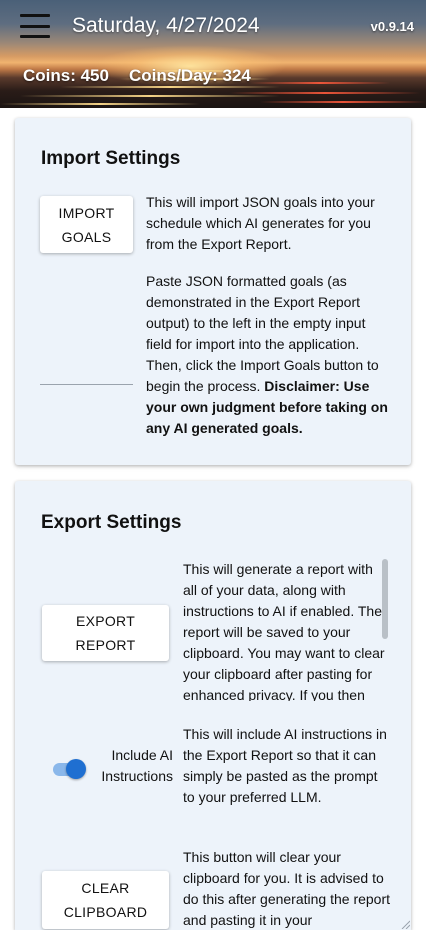  I want to click on import-goals-label-1: IMPORT, so click(86, 212).